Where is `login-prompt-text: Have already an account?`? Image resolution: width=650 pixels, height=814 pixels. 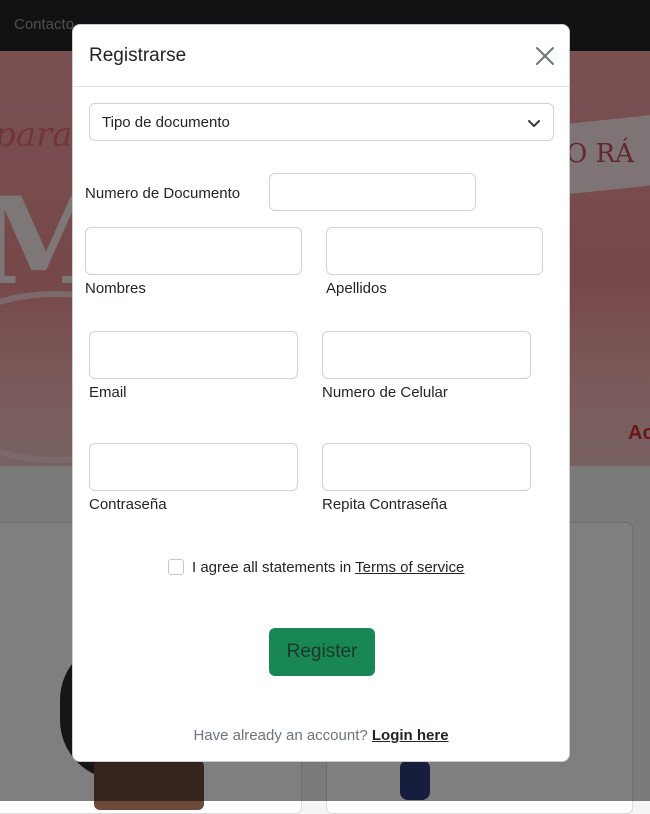
login-prompt-text: Have already an account? is located at coordinates (282, 735).